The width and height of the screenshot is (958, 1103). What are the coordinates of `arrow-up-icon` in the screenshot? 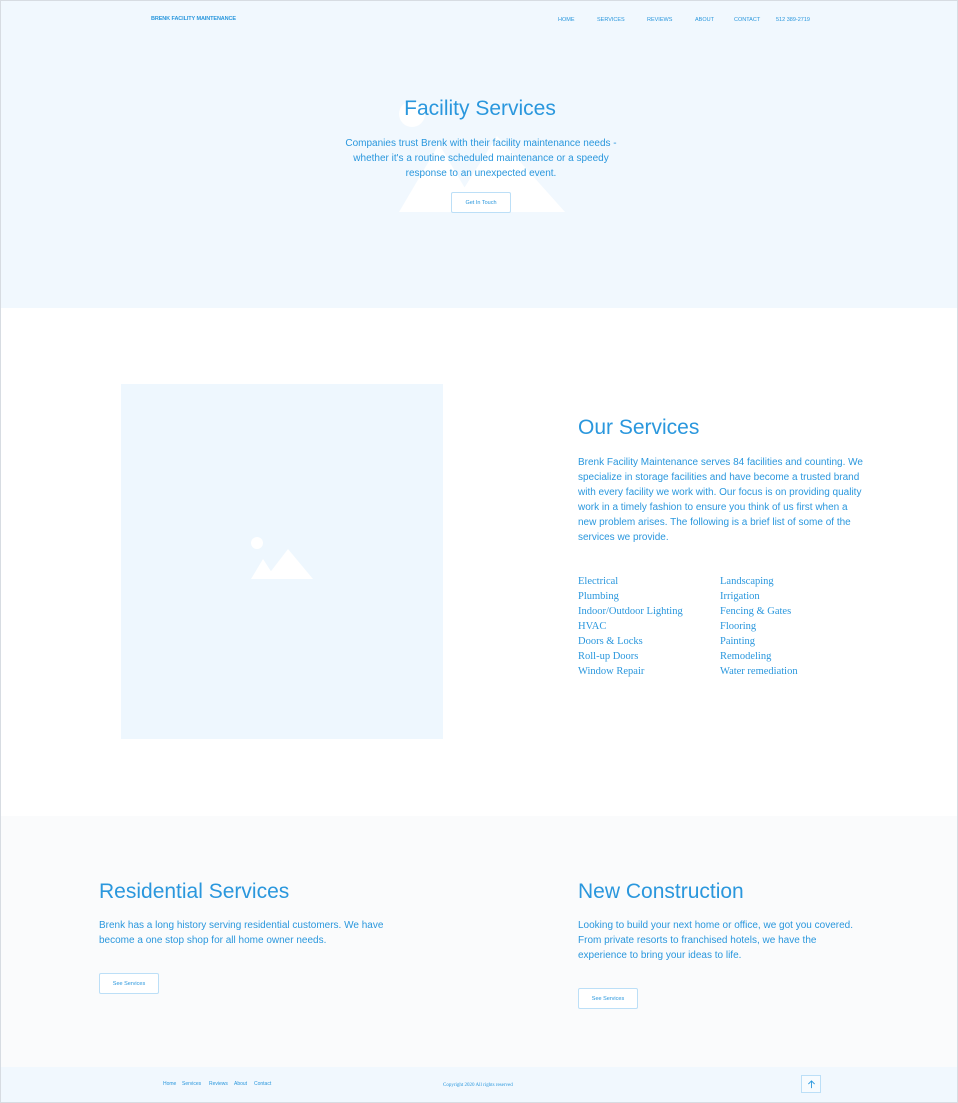 It's located at (811, 1083).